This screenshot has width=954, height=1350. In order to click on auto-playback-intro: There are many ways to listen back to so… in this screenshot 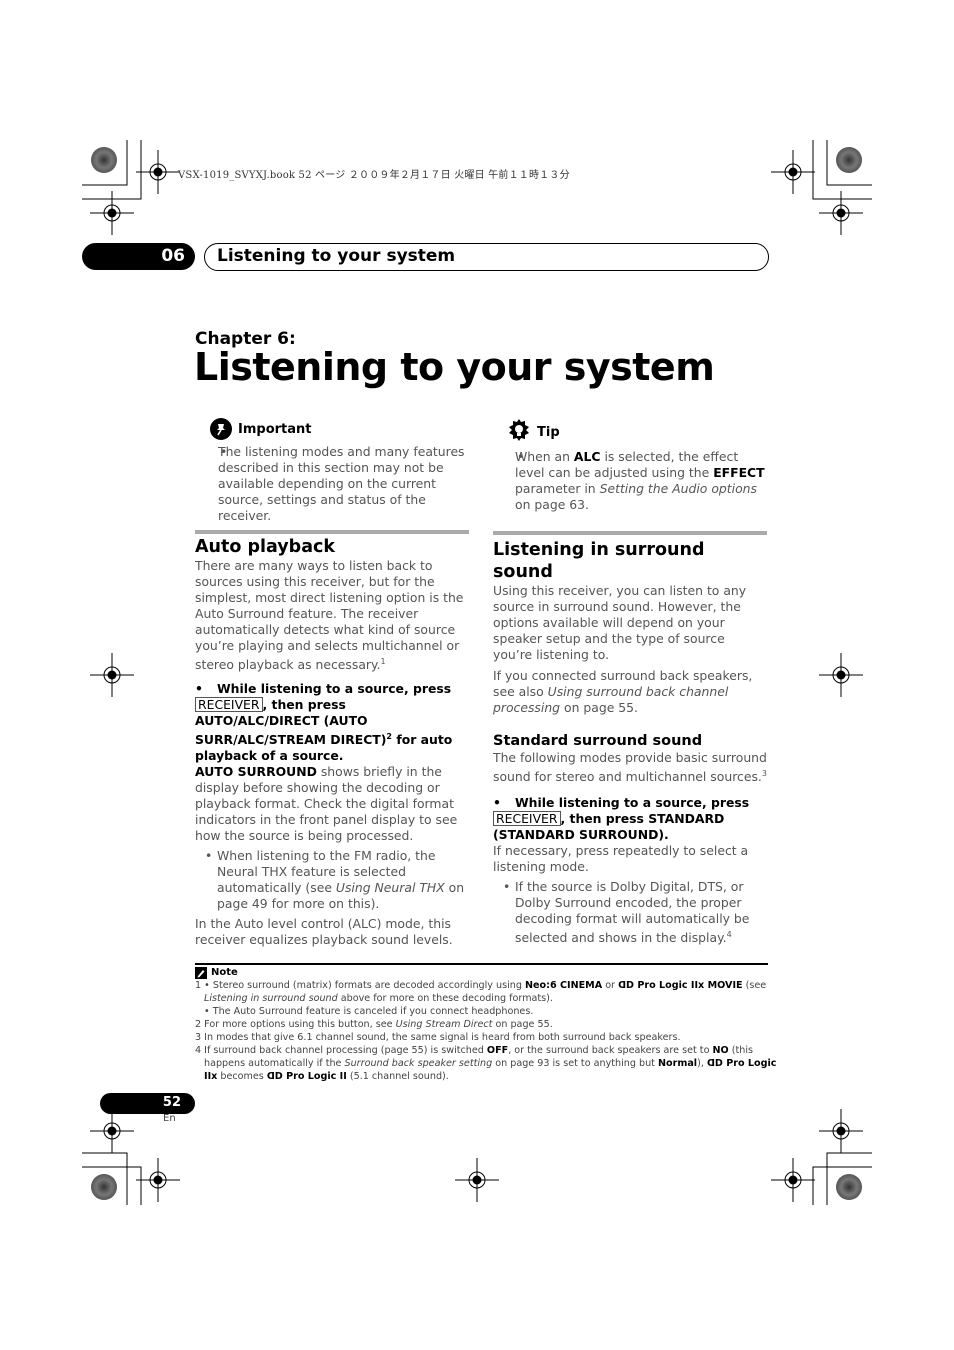, I will do `click(329, 615)`.